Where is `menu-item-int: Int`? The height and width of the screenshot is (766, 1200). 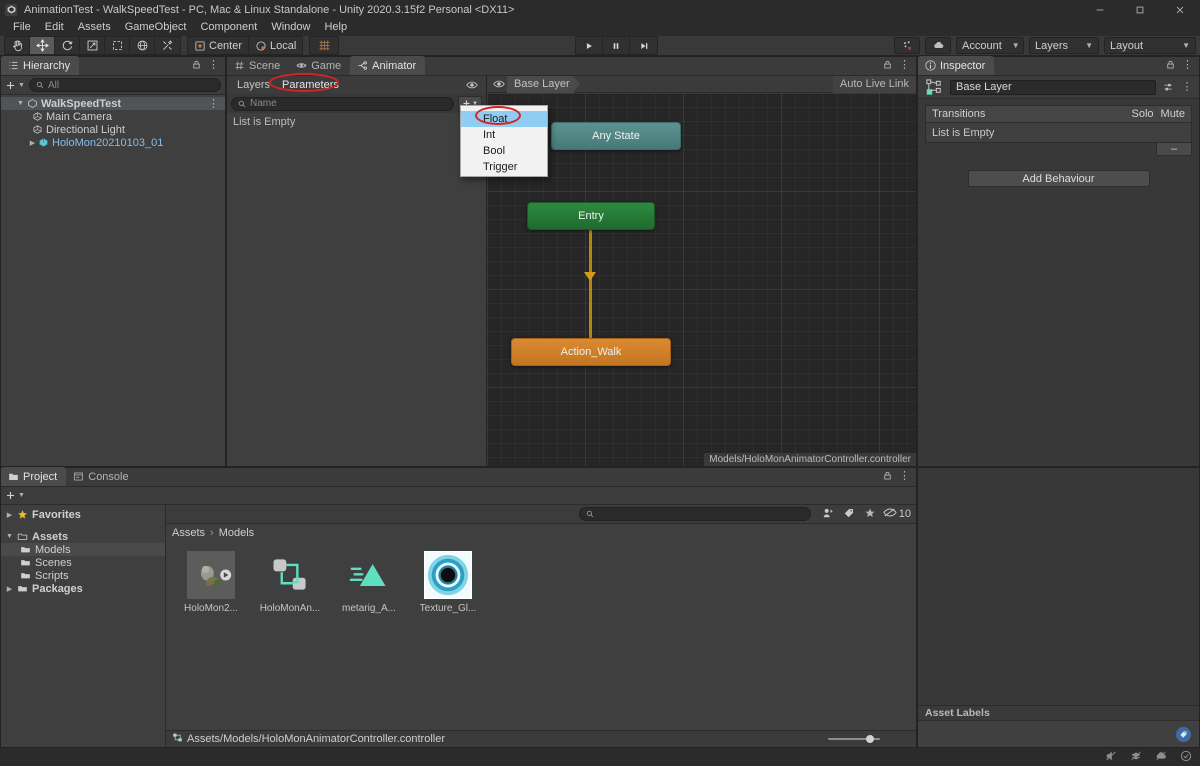 menu-item-int: Int is located at coordinates (504, 135).